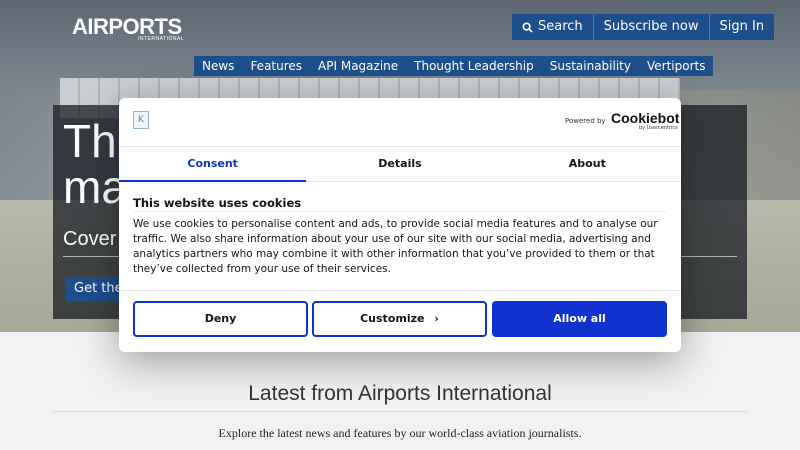  Describe the element at coordinates (436, 318) in the screenshot. I see `chevron-right-icon: ›` at that location.